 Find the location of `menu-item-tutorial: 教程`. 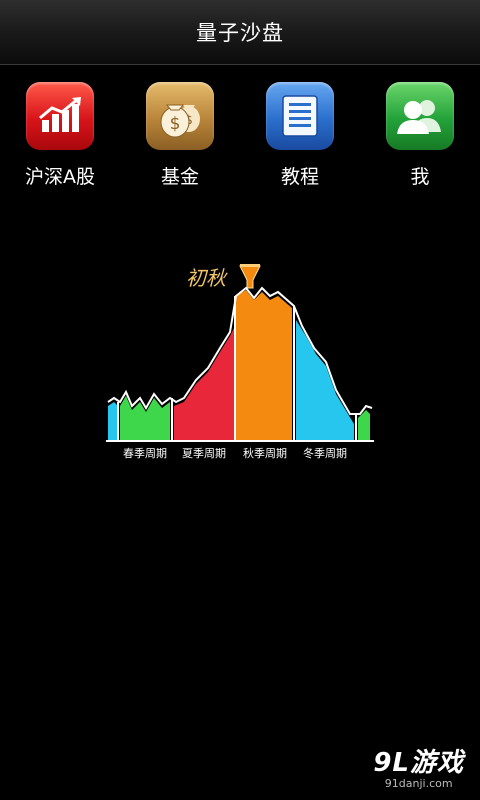

menu-item-tutorial: 教程 is located at coordinates (300, 135).